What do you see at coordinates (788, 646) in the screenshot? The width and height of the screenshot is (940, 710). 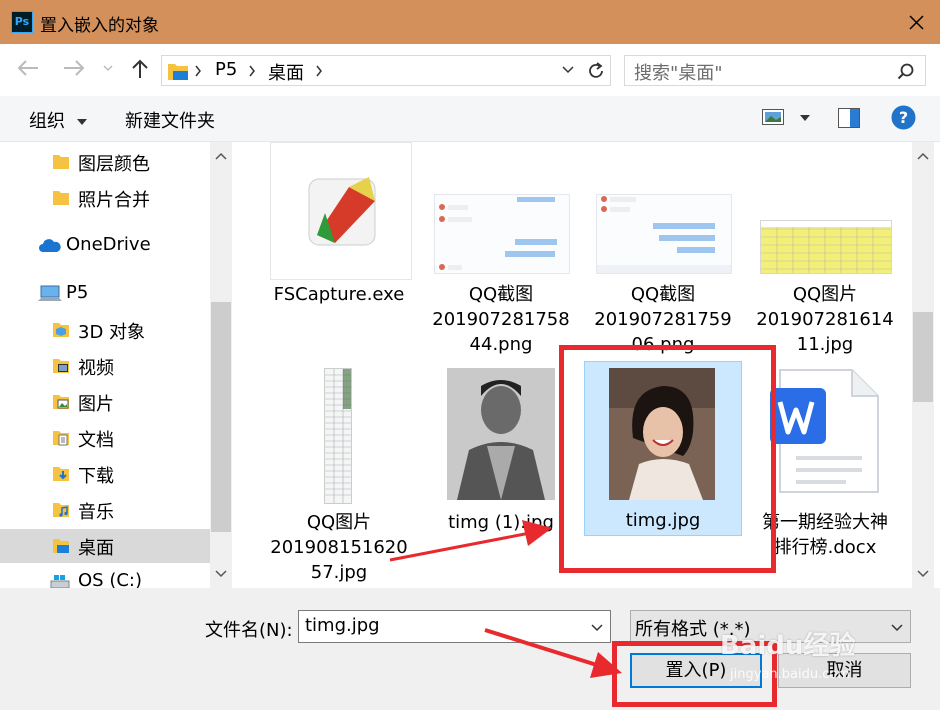 I see `watermark-logo: Baidu经验` at bounding box center [788, 646].